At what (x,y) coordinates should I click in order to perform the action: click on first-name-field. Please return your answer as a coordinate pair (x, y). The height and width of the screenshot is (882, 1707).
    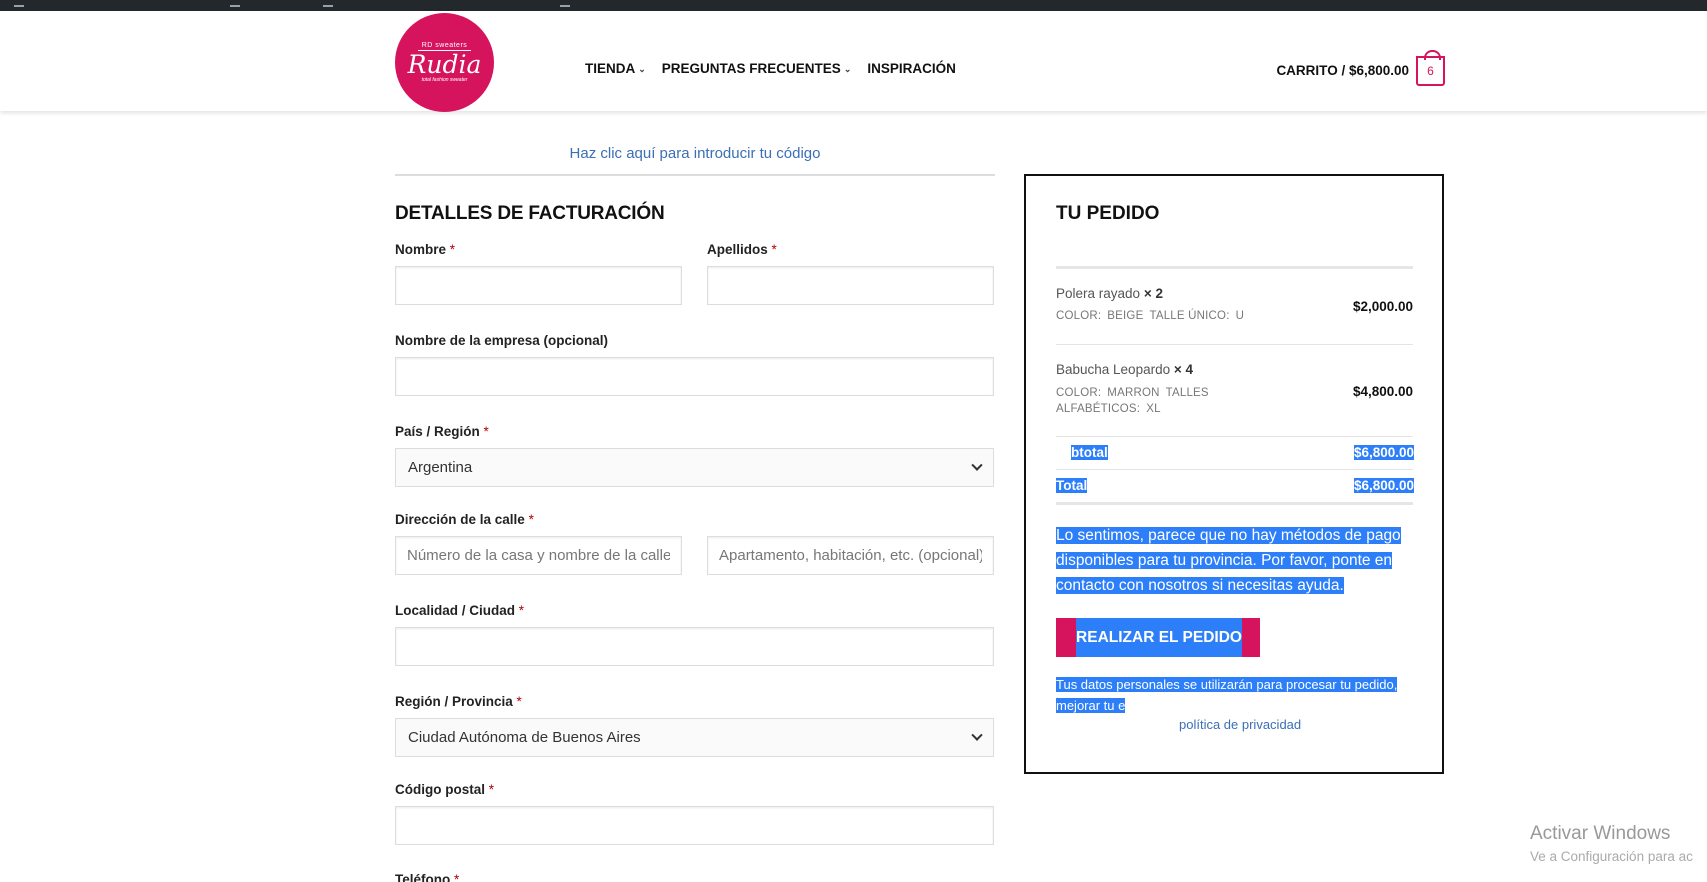
    Looking at the image, I should click on (538, 285).